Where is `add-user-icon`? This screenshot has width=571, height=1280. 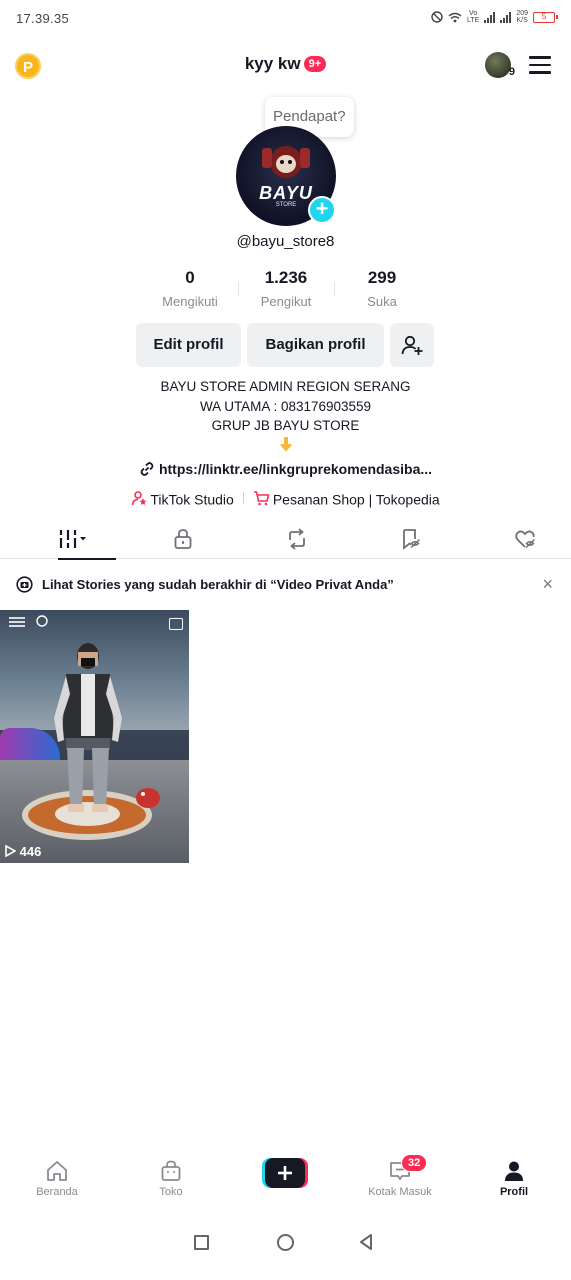 add-user-icon is located at coordinates (412, 345).